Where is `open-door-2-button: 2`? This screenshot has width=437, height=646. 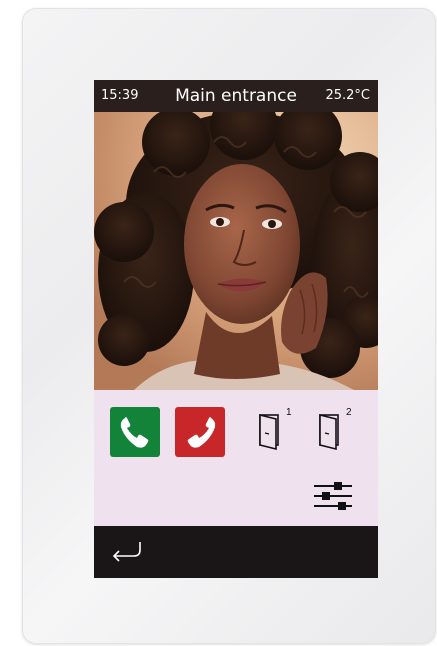 open-door-2-button: 2 is located at coordinates (338, 430).